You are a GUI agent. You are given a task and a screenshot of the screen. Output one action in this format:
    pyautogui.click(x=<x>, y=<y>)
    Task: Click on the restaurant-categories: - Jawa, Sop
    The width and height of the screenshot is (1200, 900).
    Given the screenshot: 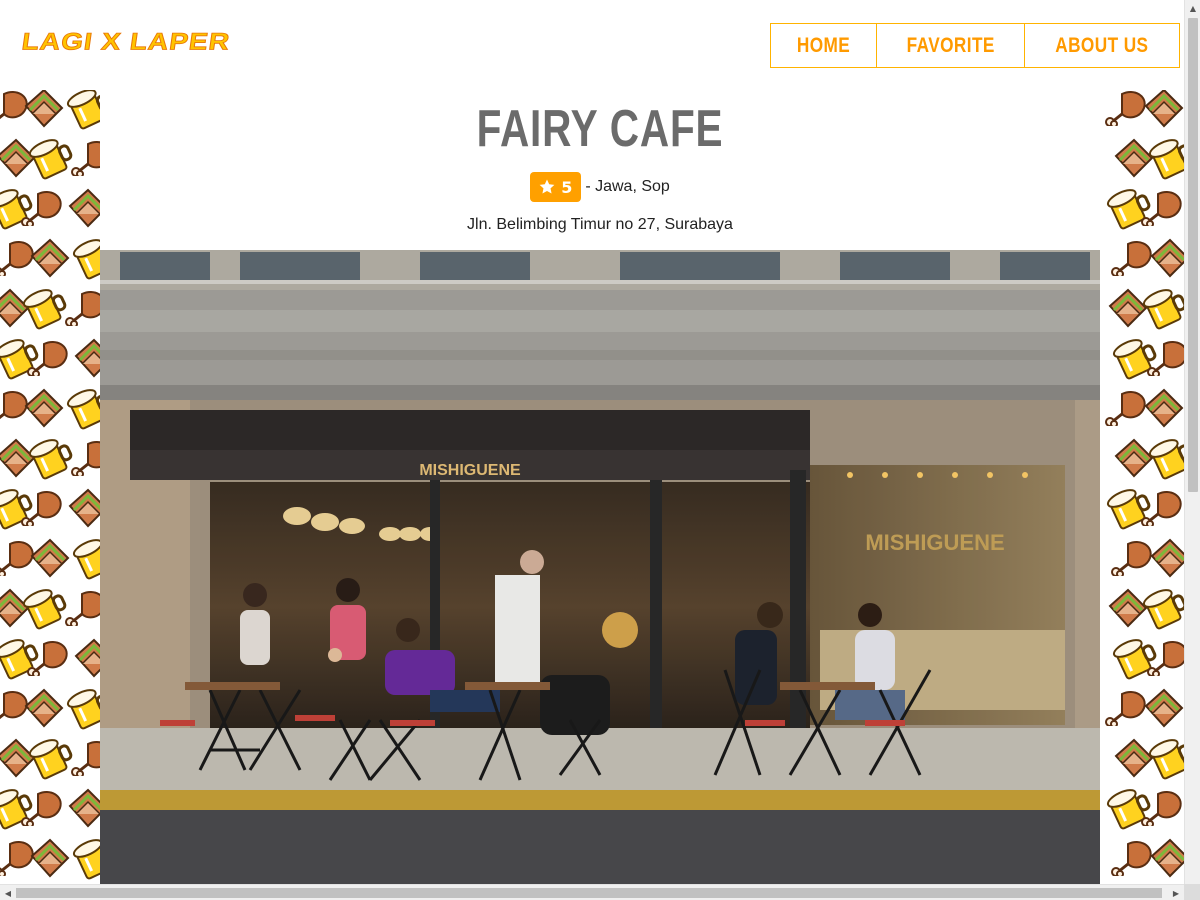 What is the action you would take?
    pyautogui.click(x=627, y=186)
    